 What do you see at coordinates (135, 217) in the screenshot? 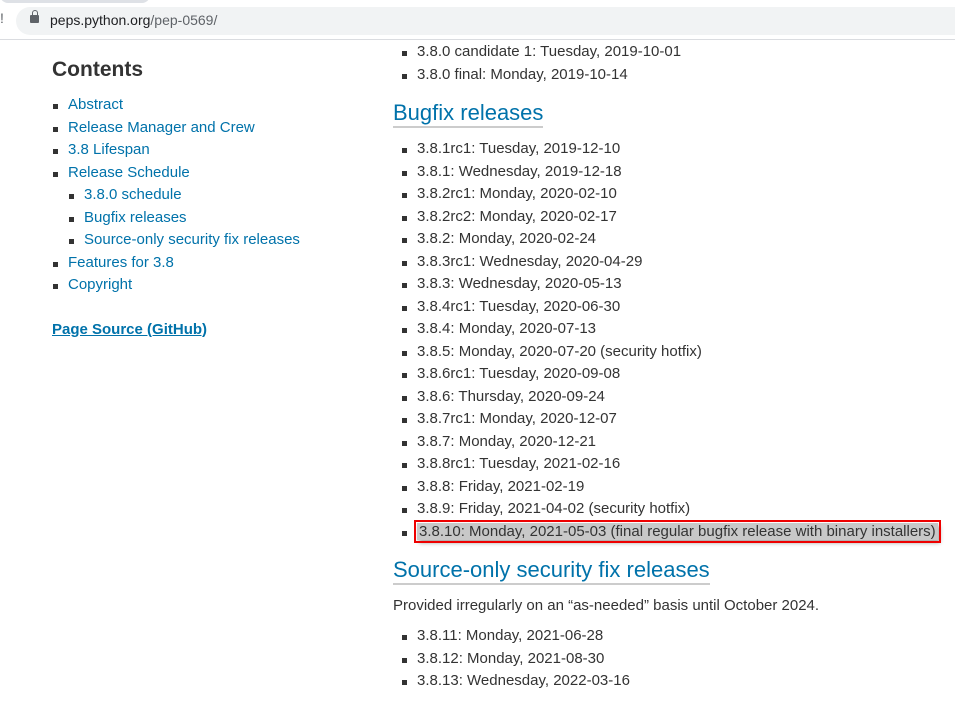
I see `toc-link-bugfix: Bugfix releases` at bounding box center [135, 217].